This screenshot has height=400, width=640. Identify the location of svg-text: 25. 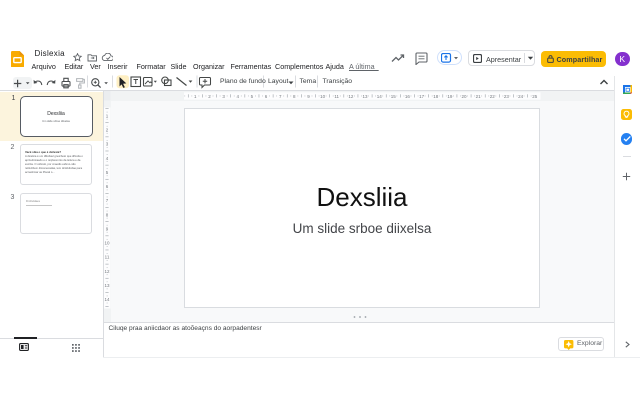
(535, 96).